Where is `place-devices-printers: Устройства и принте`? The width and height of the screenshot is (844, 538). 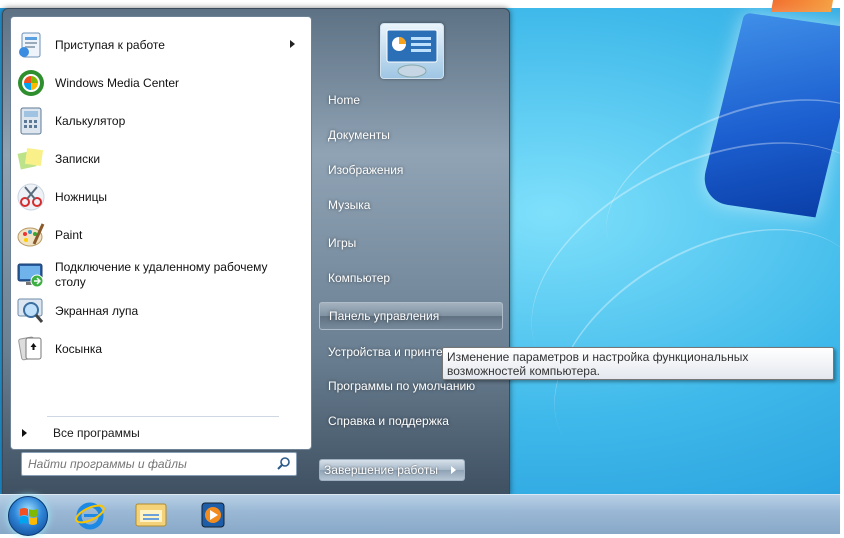 place-devices-printers: Устройства и принте is located at coordinates (383, 352).